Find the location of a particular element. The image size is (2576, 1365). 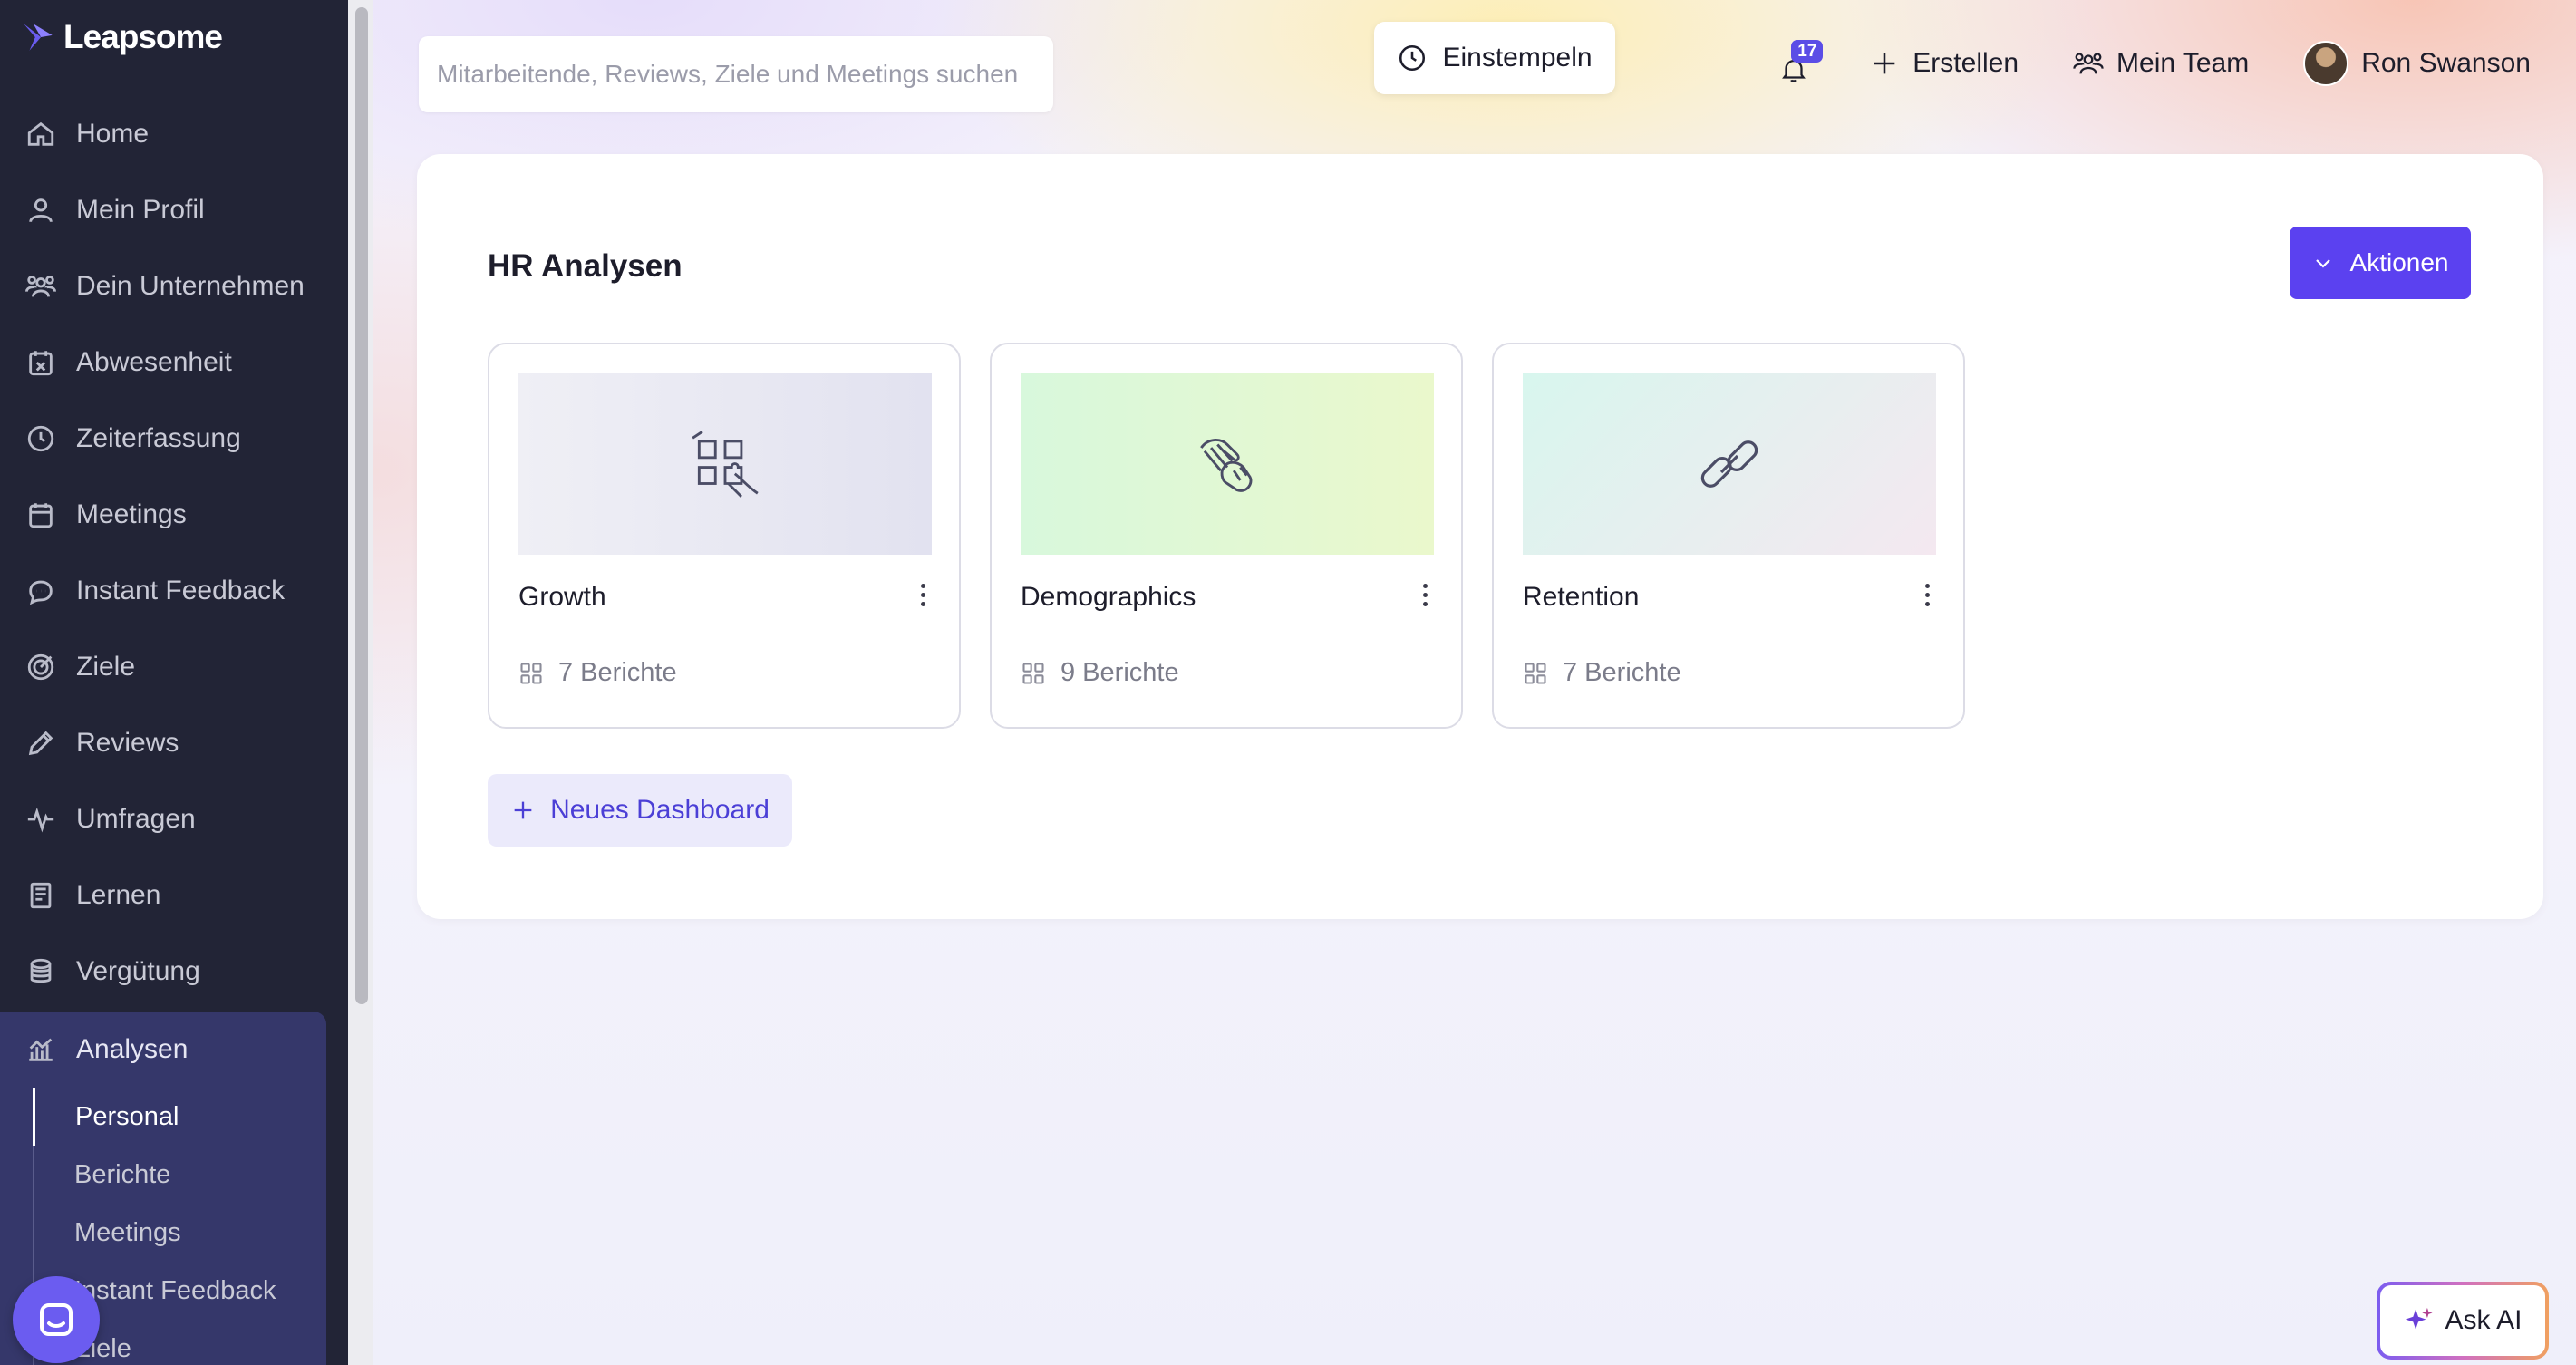

avatar is located at coordinates (2326, 63).